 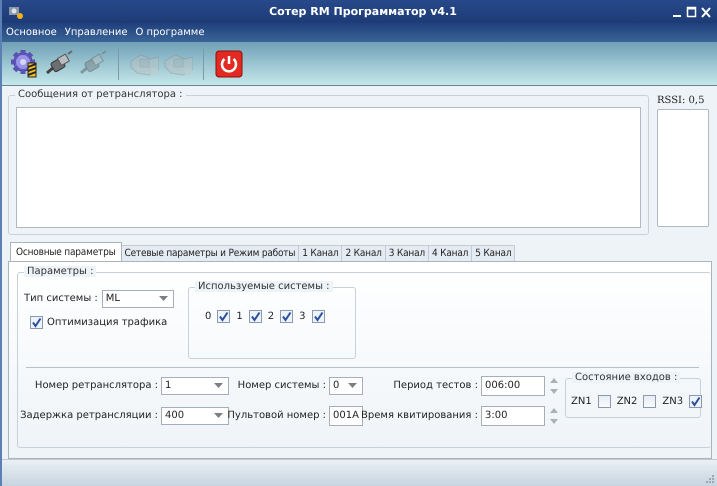 What do you see at coordinates (89, 416) in the screenshot?
I see `field-label: Задержка ретрансляции :` at bounding box center [89, 416].